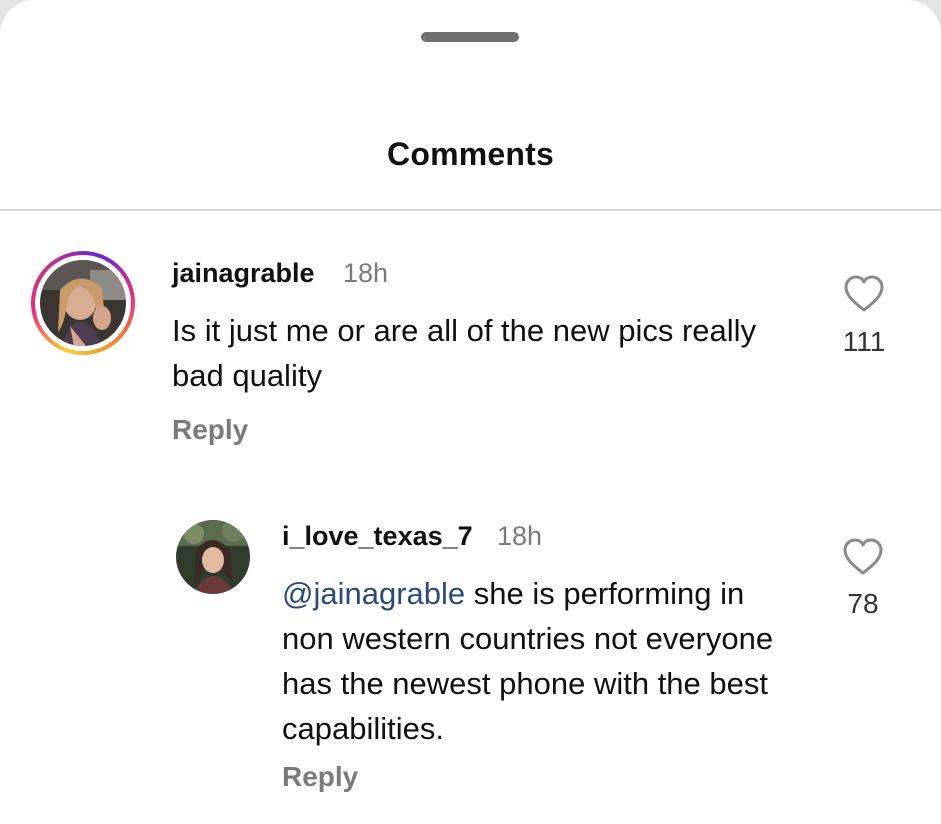  I want to click on header-divider, so click(470, 210).